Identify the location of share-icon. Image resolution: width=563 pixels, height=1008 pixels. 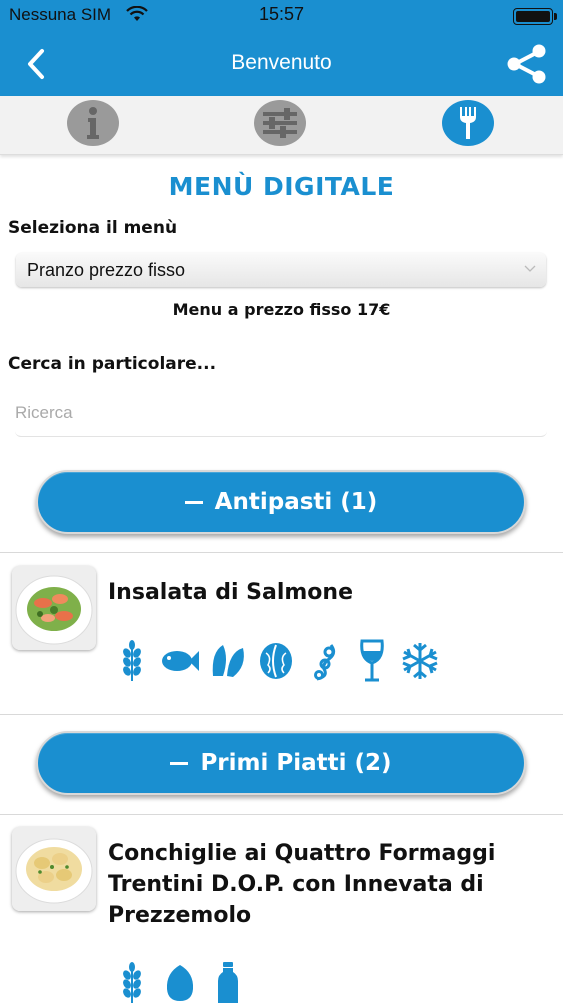
(526, 64).